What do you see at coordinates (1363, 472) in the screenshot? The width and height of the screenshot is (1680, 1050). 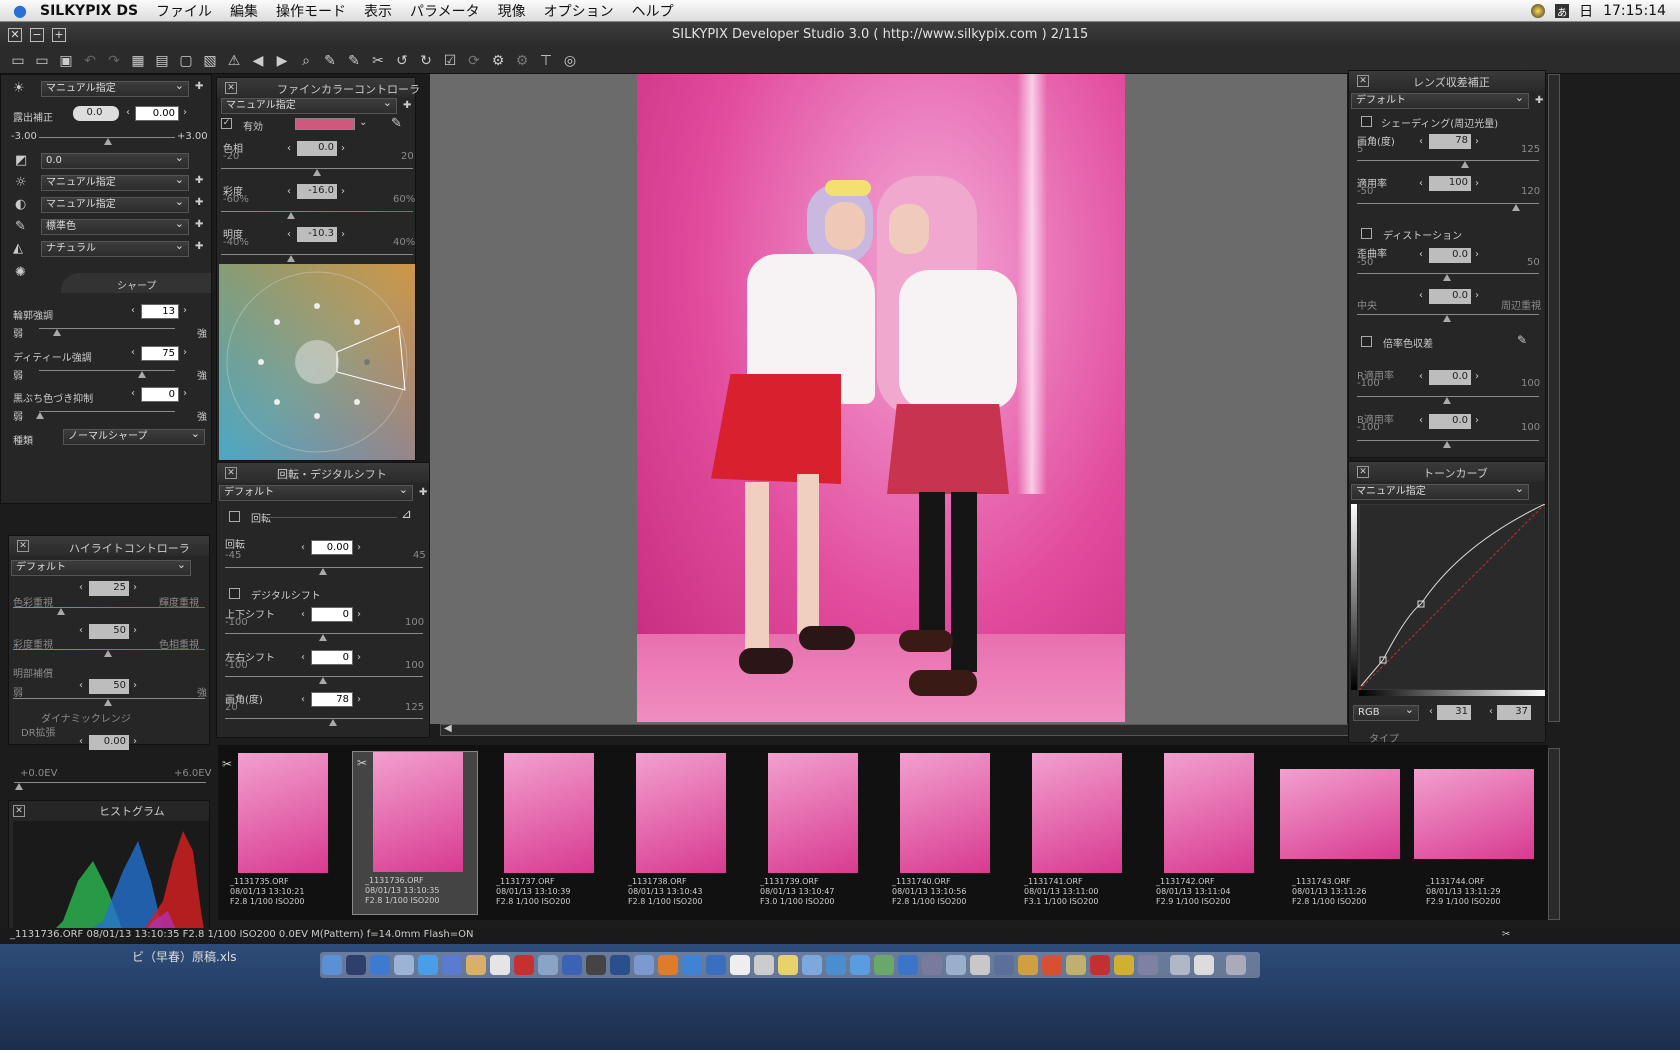 I see `tone-close-icon: ✕` at bounding box center [1363, 472].